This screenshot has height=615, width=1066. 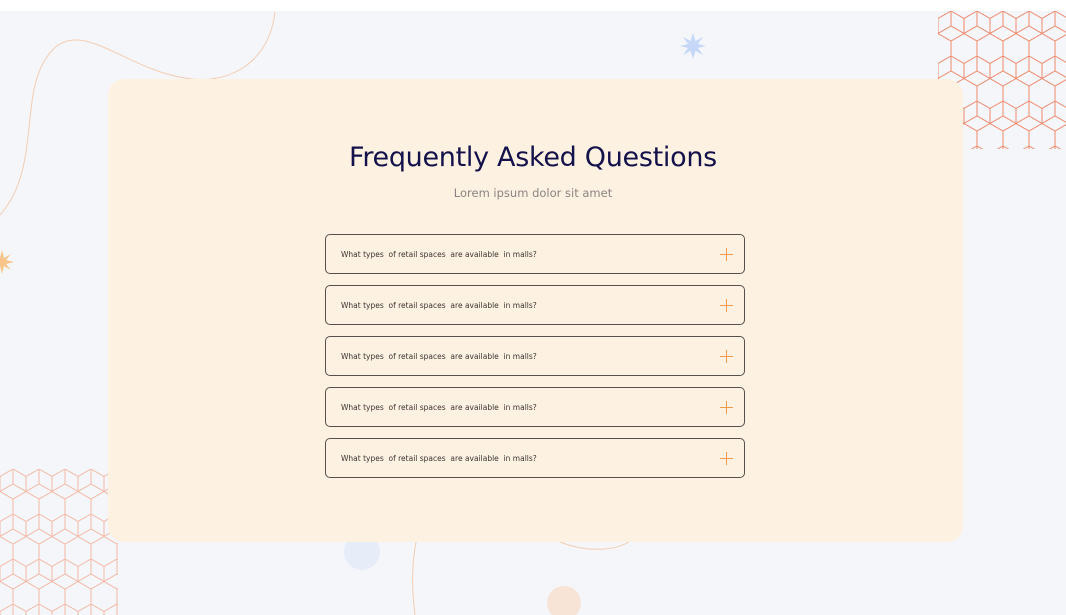 What do you see at coordinates (693, 46) in the screenshot?
I see `blue-star-decoration` at bounding box center [693, 46].